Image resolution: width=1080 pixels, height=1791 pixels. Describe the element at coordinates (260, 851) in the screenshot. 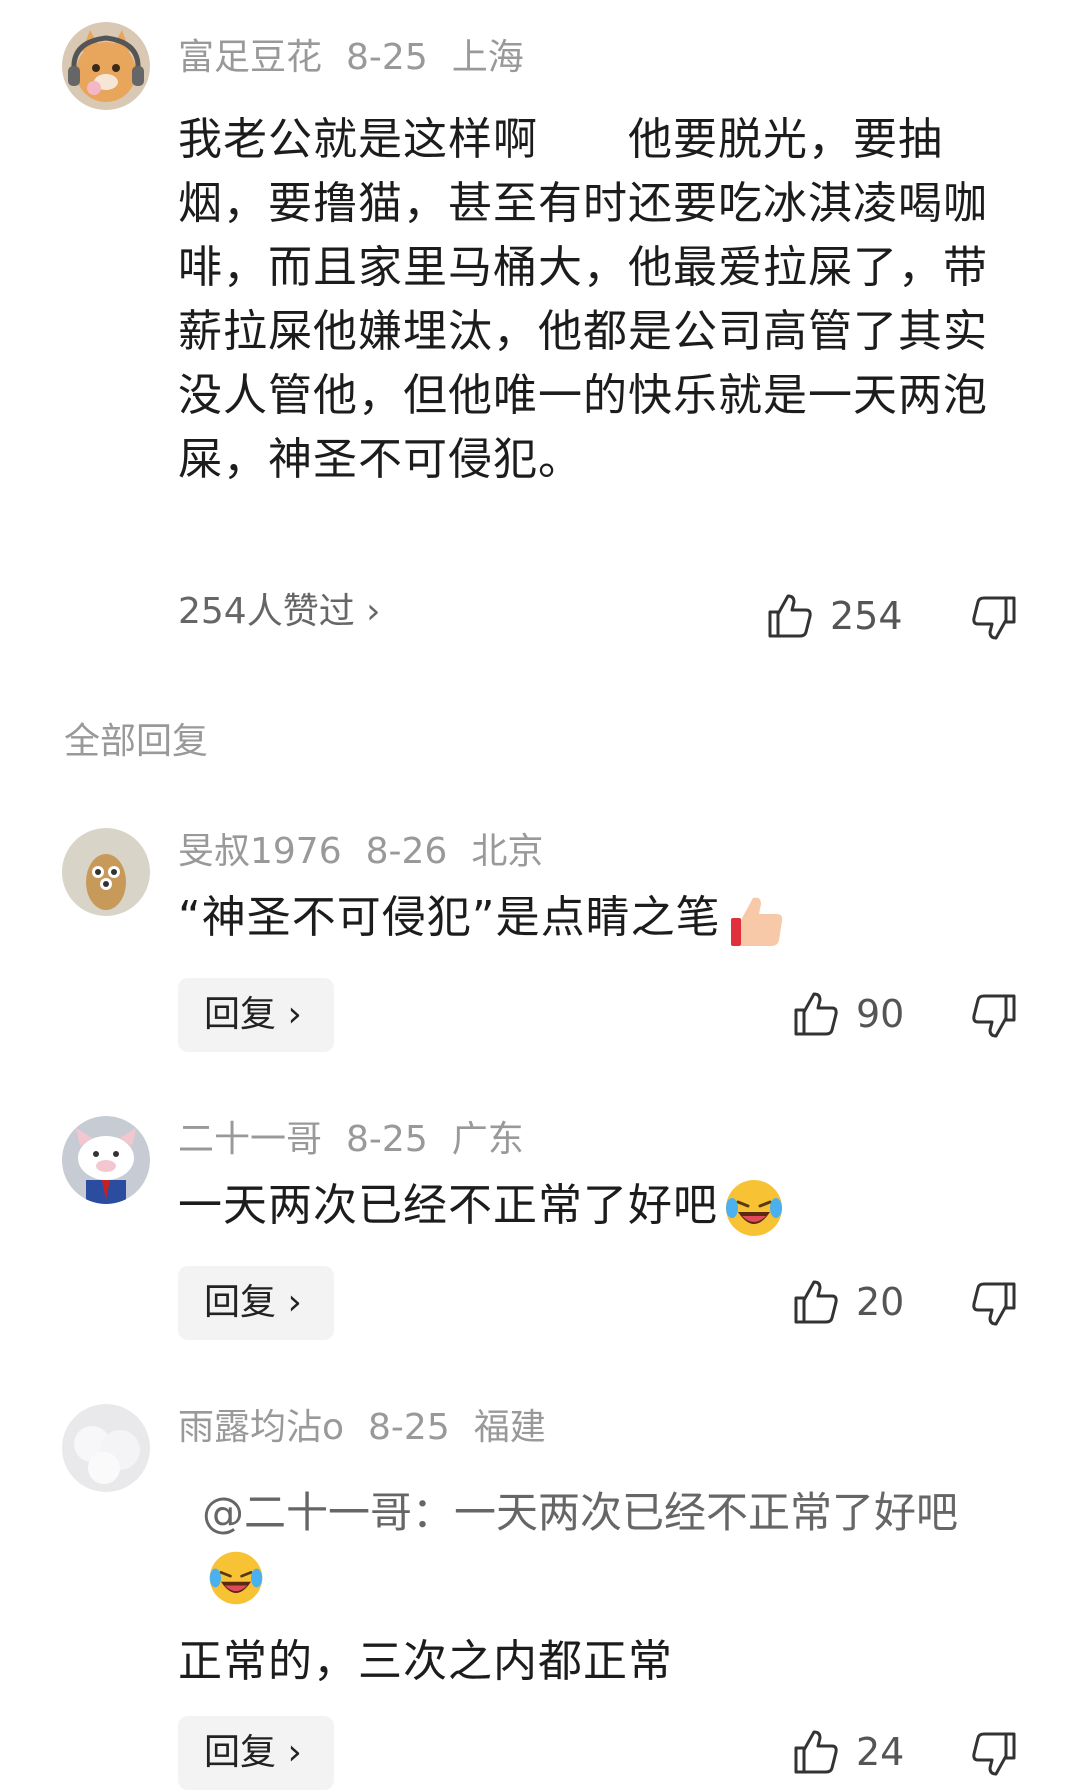

I see `reply-username: 旻叔1976` at that location.